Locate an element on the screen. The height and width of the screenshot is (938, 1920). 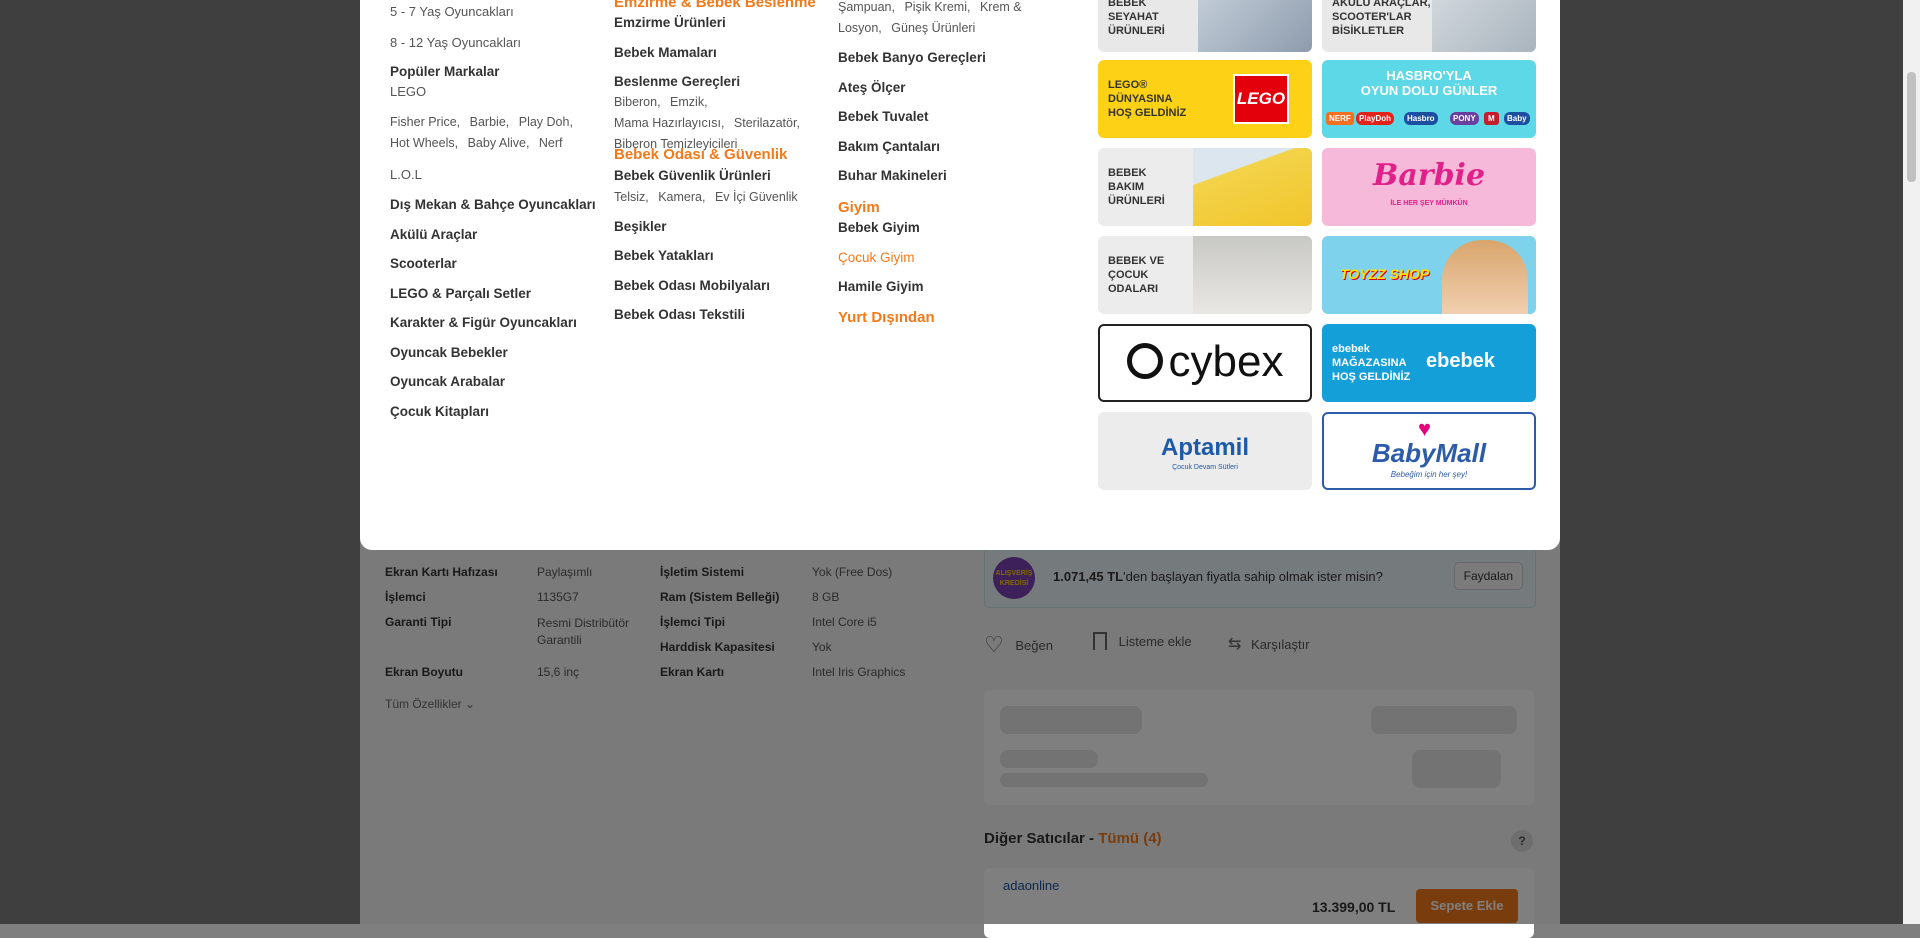
promo-tile-cybex: cybex is located at coordinates (1205, 363).